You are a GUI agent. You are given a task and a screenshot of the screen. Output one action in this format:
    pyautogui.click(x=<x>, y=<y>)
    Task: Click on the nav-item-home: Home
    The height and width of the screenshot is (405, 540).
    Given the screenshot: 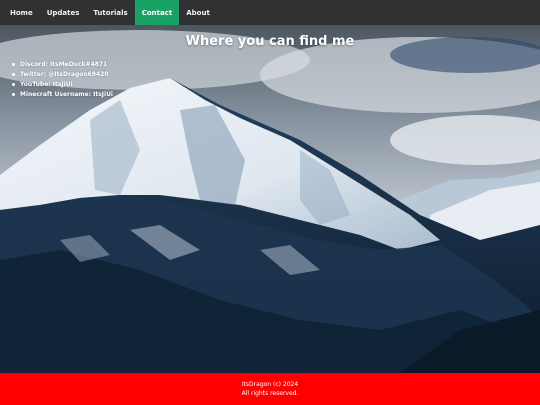 What is the action you would take?
    pyautogui.click(x=20, y=12)
    